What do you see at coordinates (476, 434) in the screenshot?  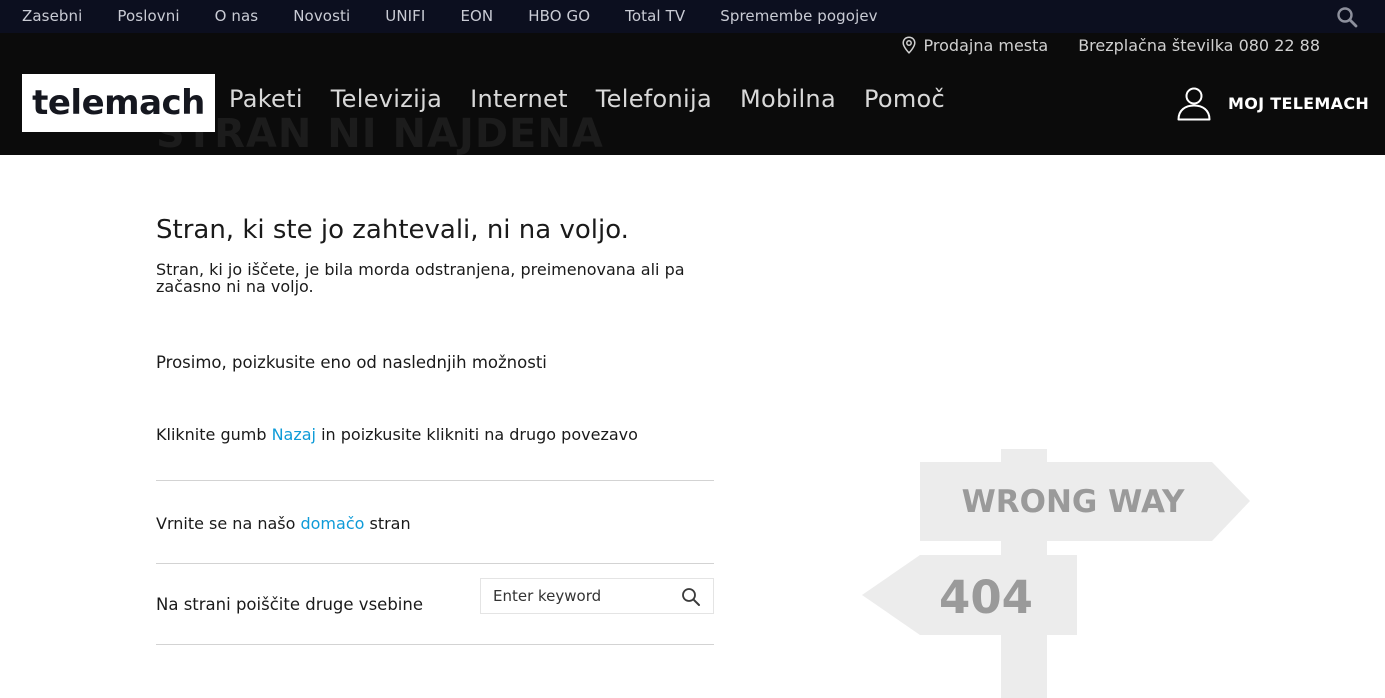 I see `option-back-text-after: in poizkusite klikniti na drugo povezavo` at bounding box center [476, 434].